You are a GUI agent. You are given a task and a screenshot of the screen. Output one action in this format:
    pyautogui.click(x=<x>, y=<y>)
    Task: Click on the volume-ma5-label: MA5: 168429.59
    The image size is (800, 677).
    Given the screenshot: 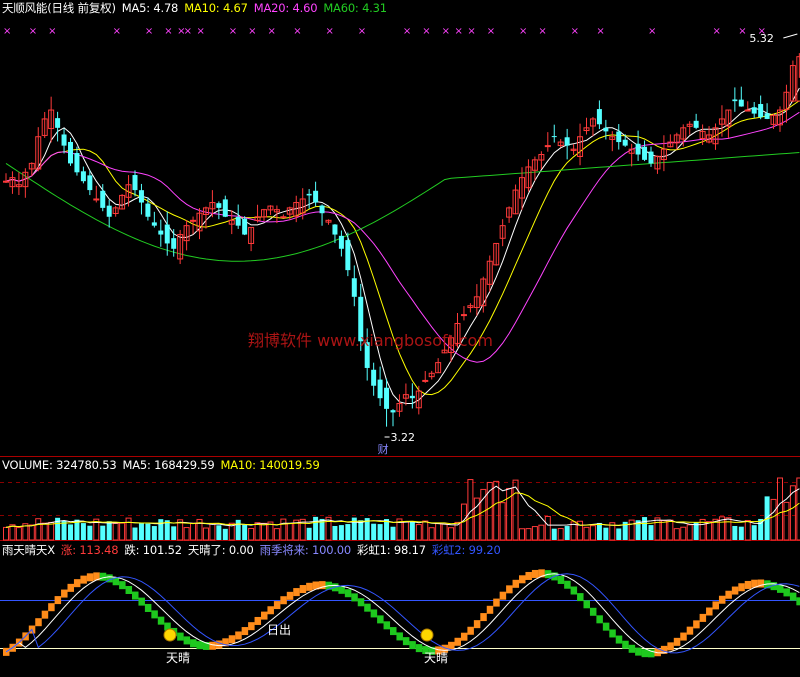 What is the action you would take?
    pyautogui.click(x=168, y=465)
    